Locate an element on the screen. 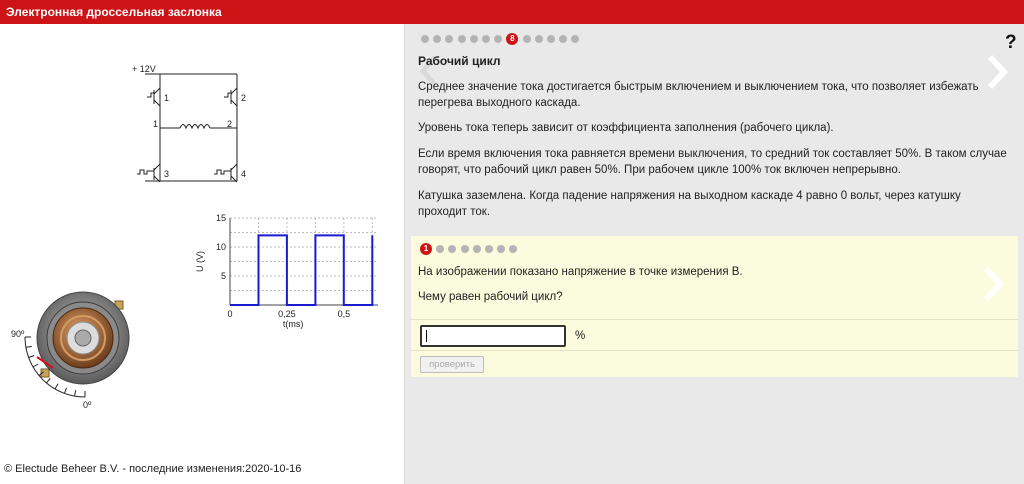 The image size is (1024, 484). chart-y-tick-label: 15 is located at coordinates (221, 218).